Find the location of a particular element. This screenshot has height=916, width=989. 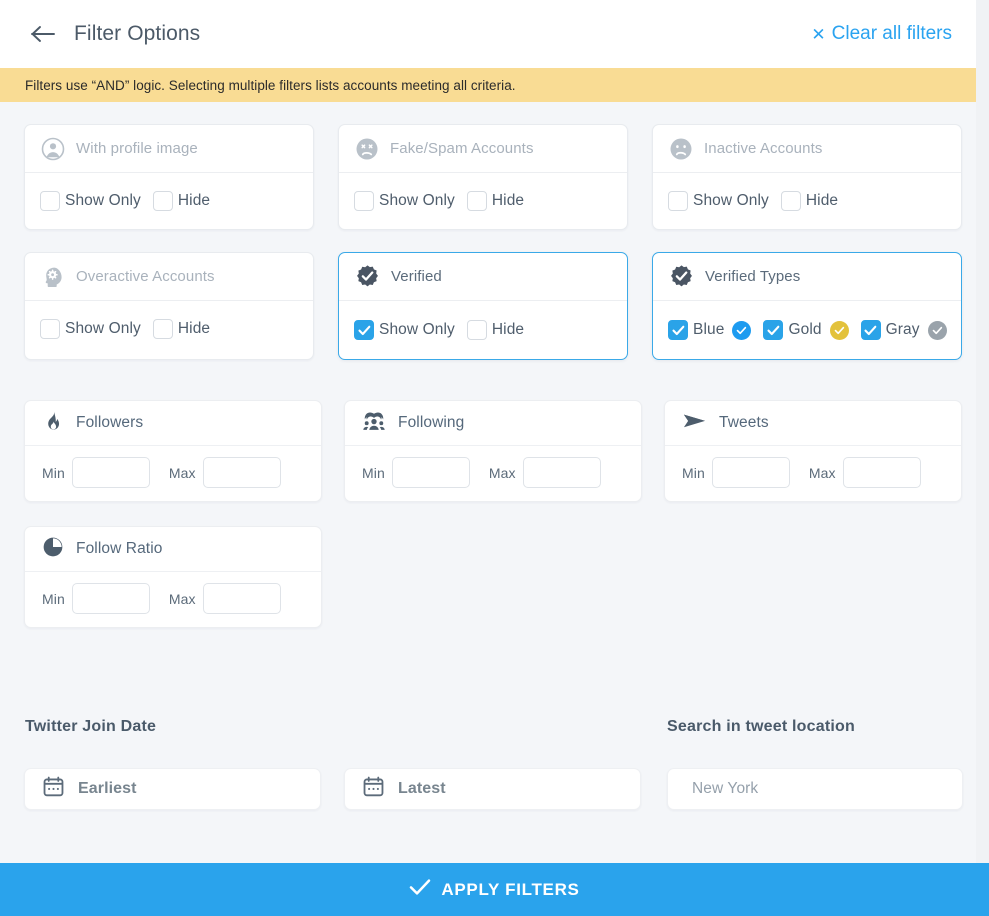

range-card-tweets: Tweets Min Max is located at coordinates (813, 451).